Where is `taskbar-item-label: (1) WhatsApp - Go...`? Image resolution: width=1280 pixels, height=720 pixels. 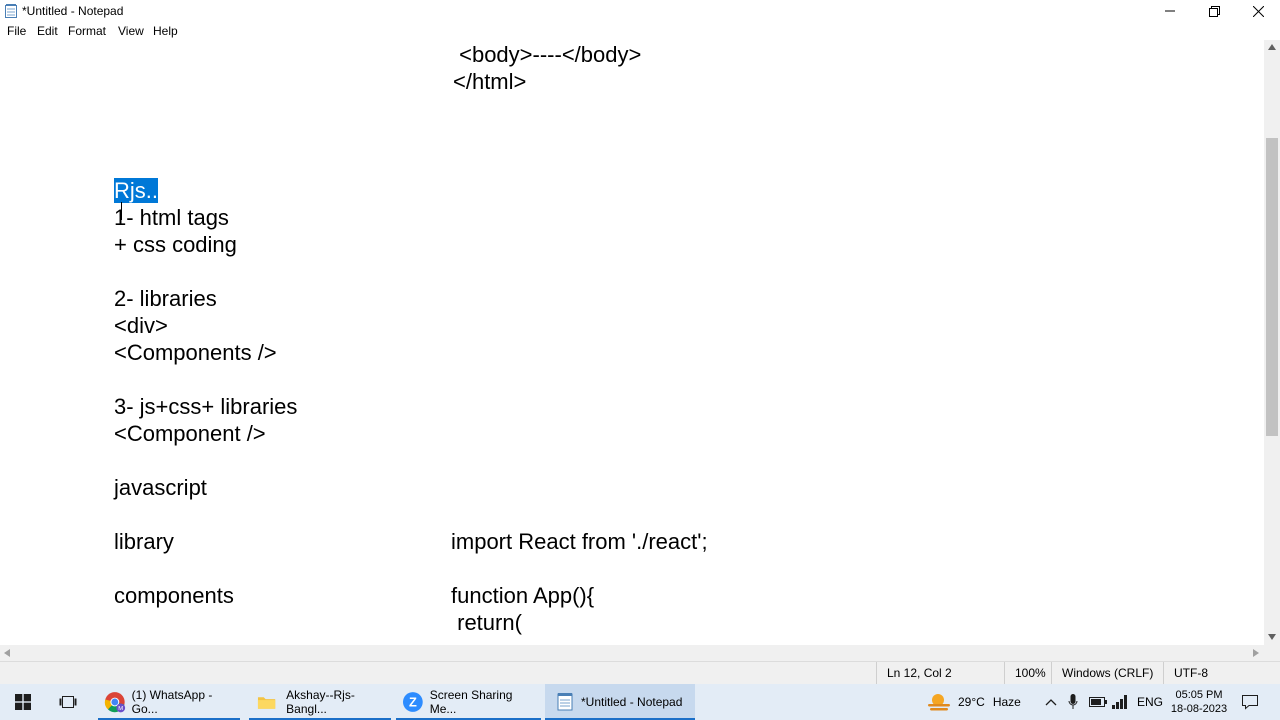 taskbar-item-label: (1) WhatsApp - Go... is located at coordinates (172, 702).